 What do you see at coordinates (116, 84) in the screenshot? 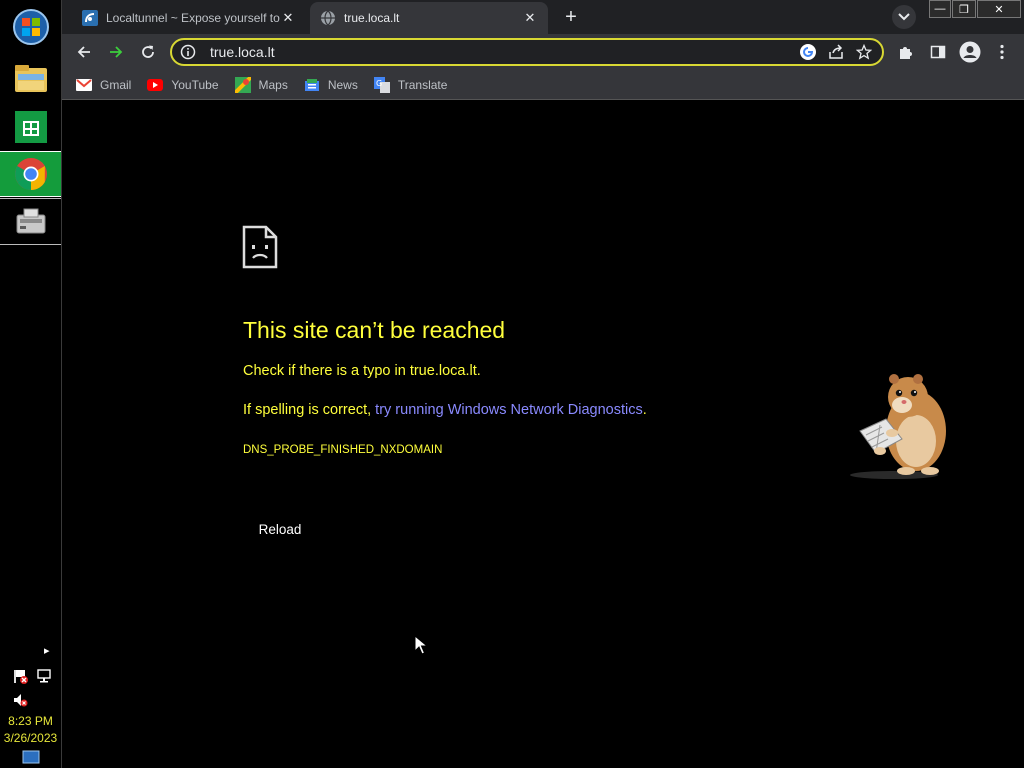
I see `bookmark-label: Gmail` at bounding box center [116, 84].